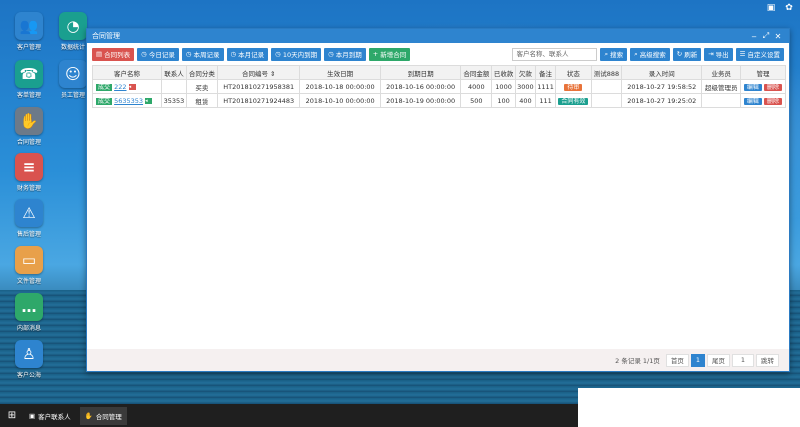  I want to click on filter-button-label: 今日记录, so click(161, 55).